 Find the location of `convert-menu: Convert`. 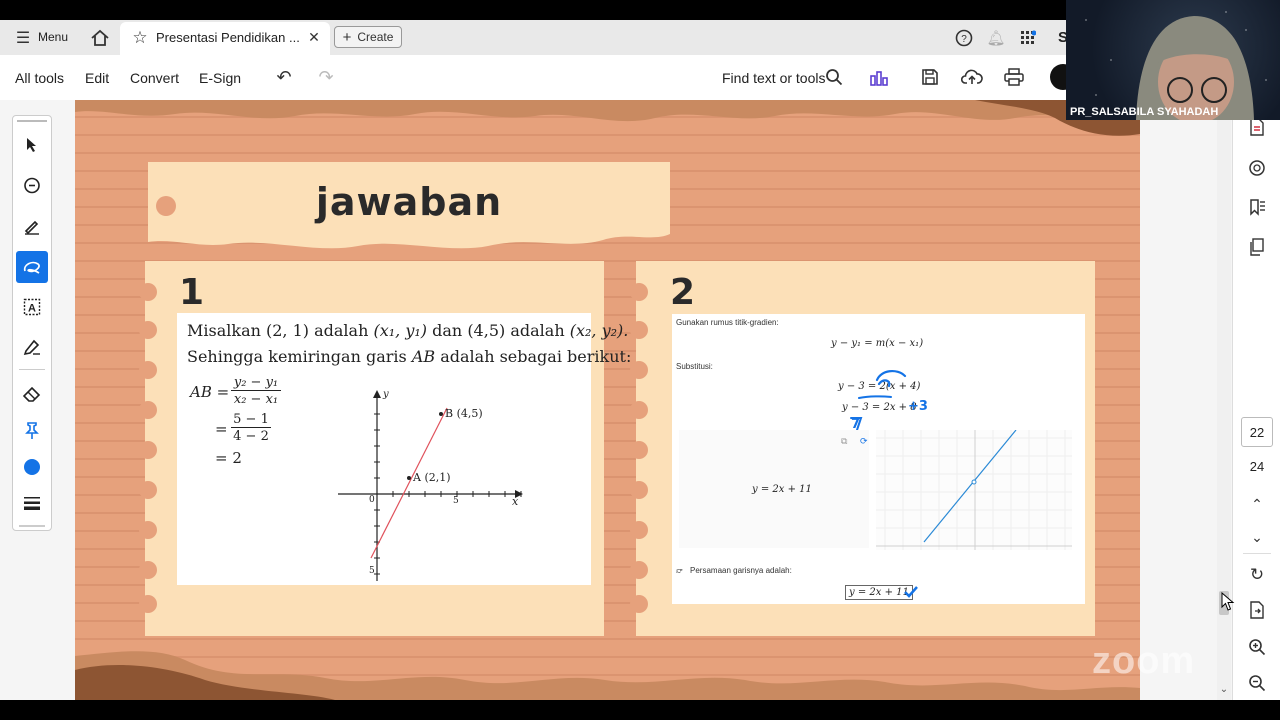

convert-menu: Convert is located at coordinates (154, 78).